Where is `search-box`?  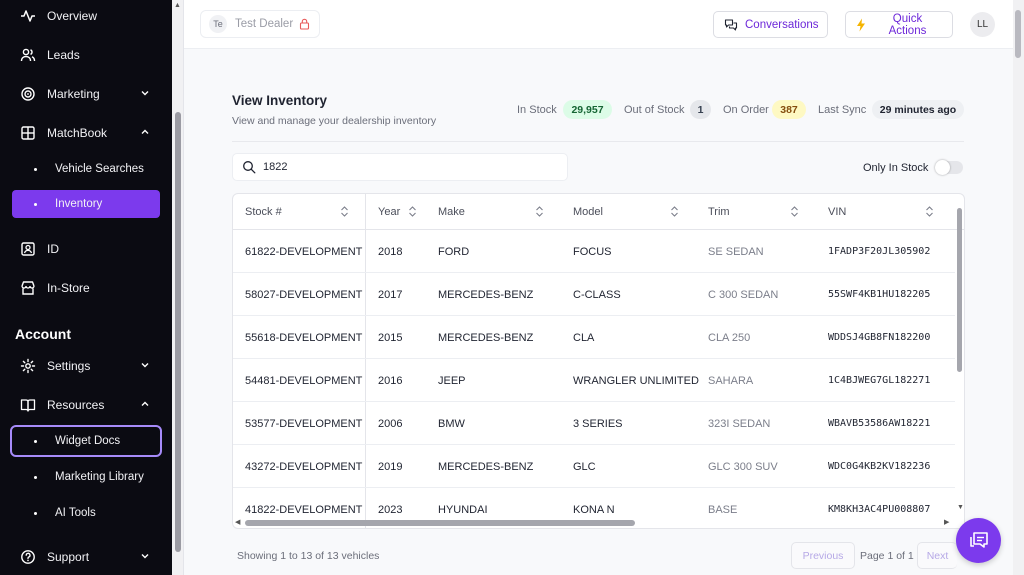 search-box is located at coordinates (400, 167).